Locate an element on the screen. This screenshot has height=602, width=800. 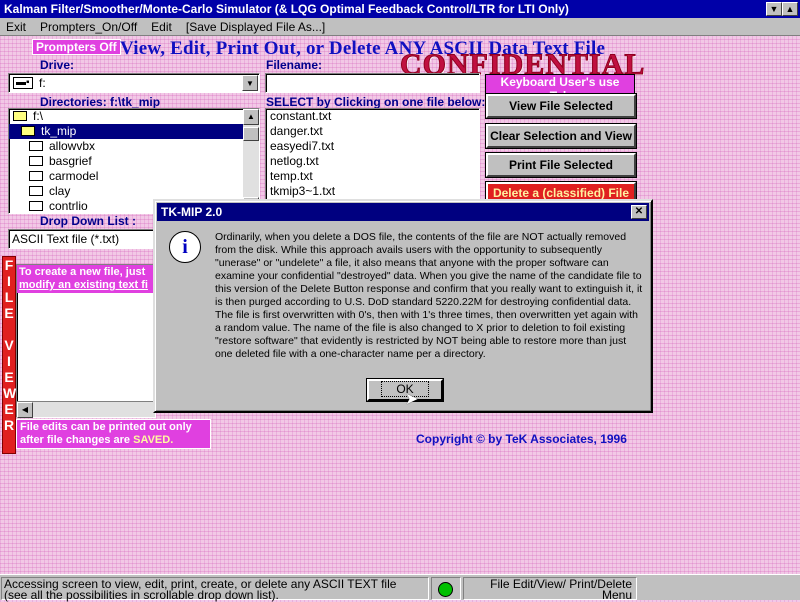
scroll-thumb is located at coordinates (251, 134).